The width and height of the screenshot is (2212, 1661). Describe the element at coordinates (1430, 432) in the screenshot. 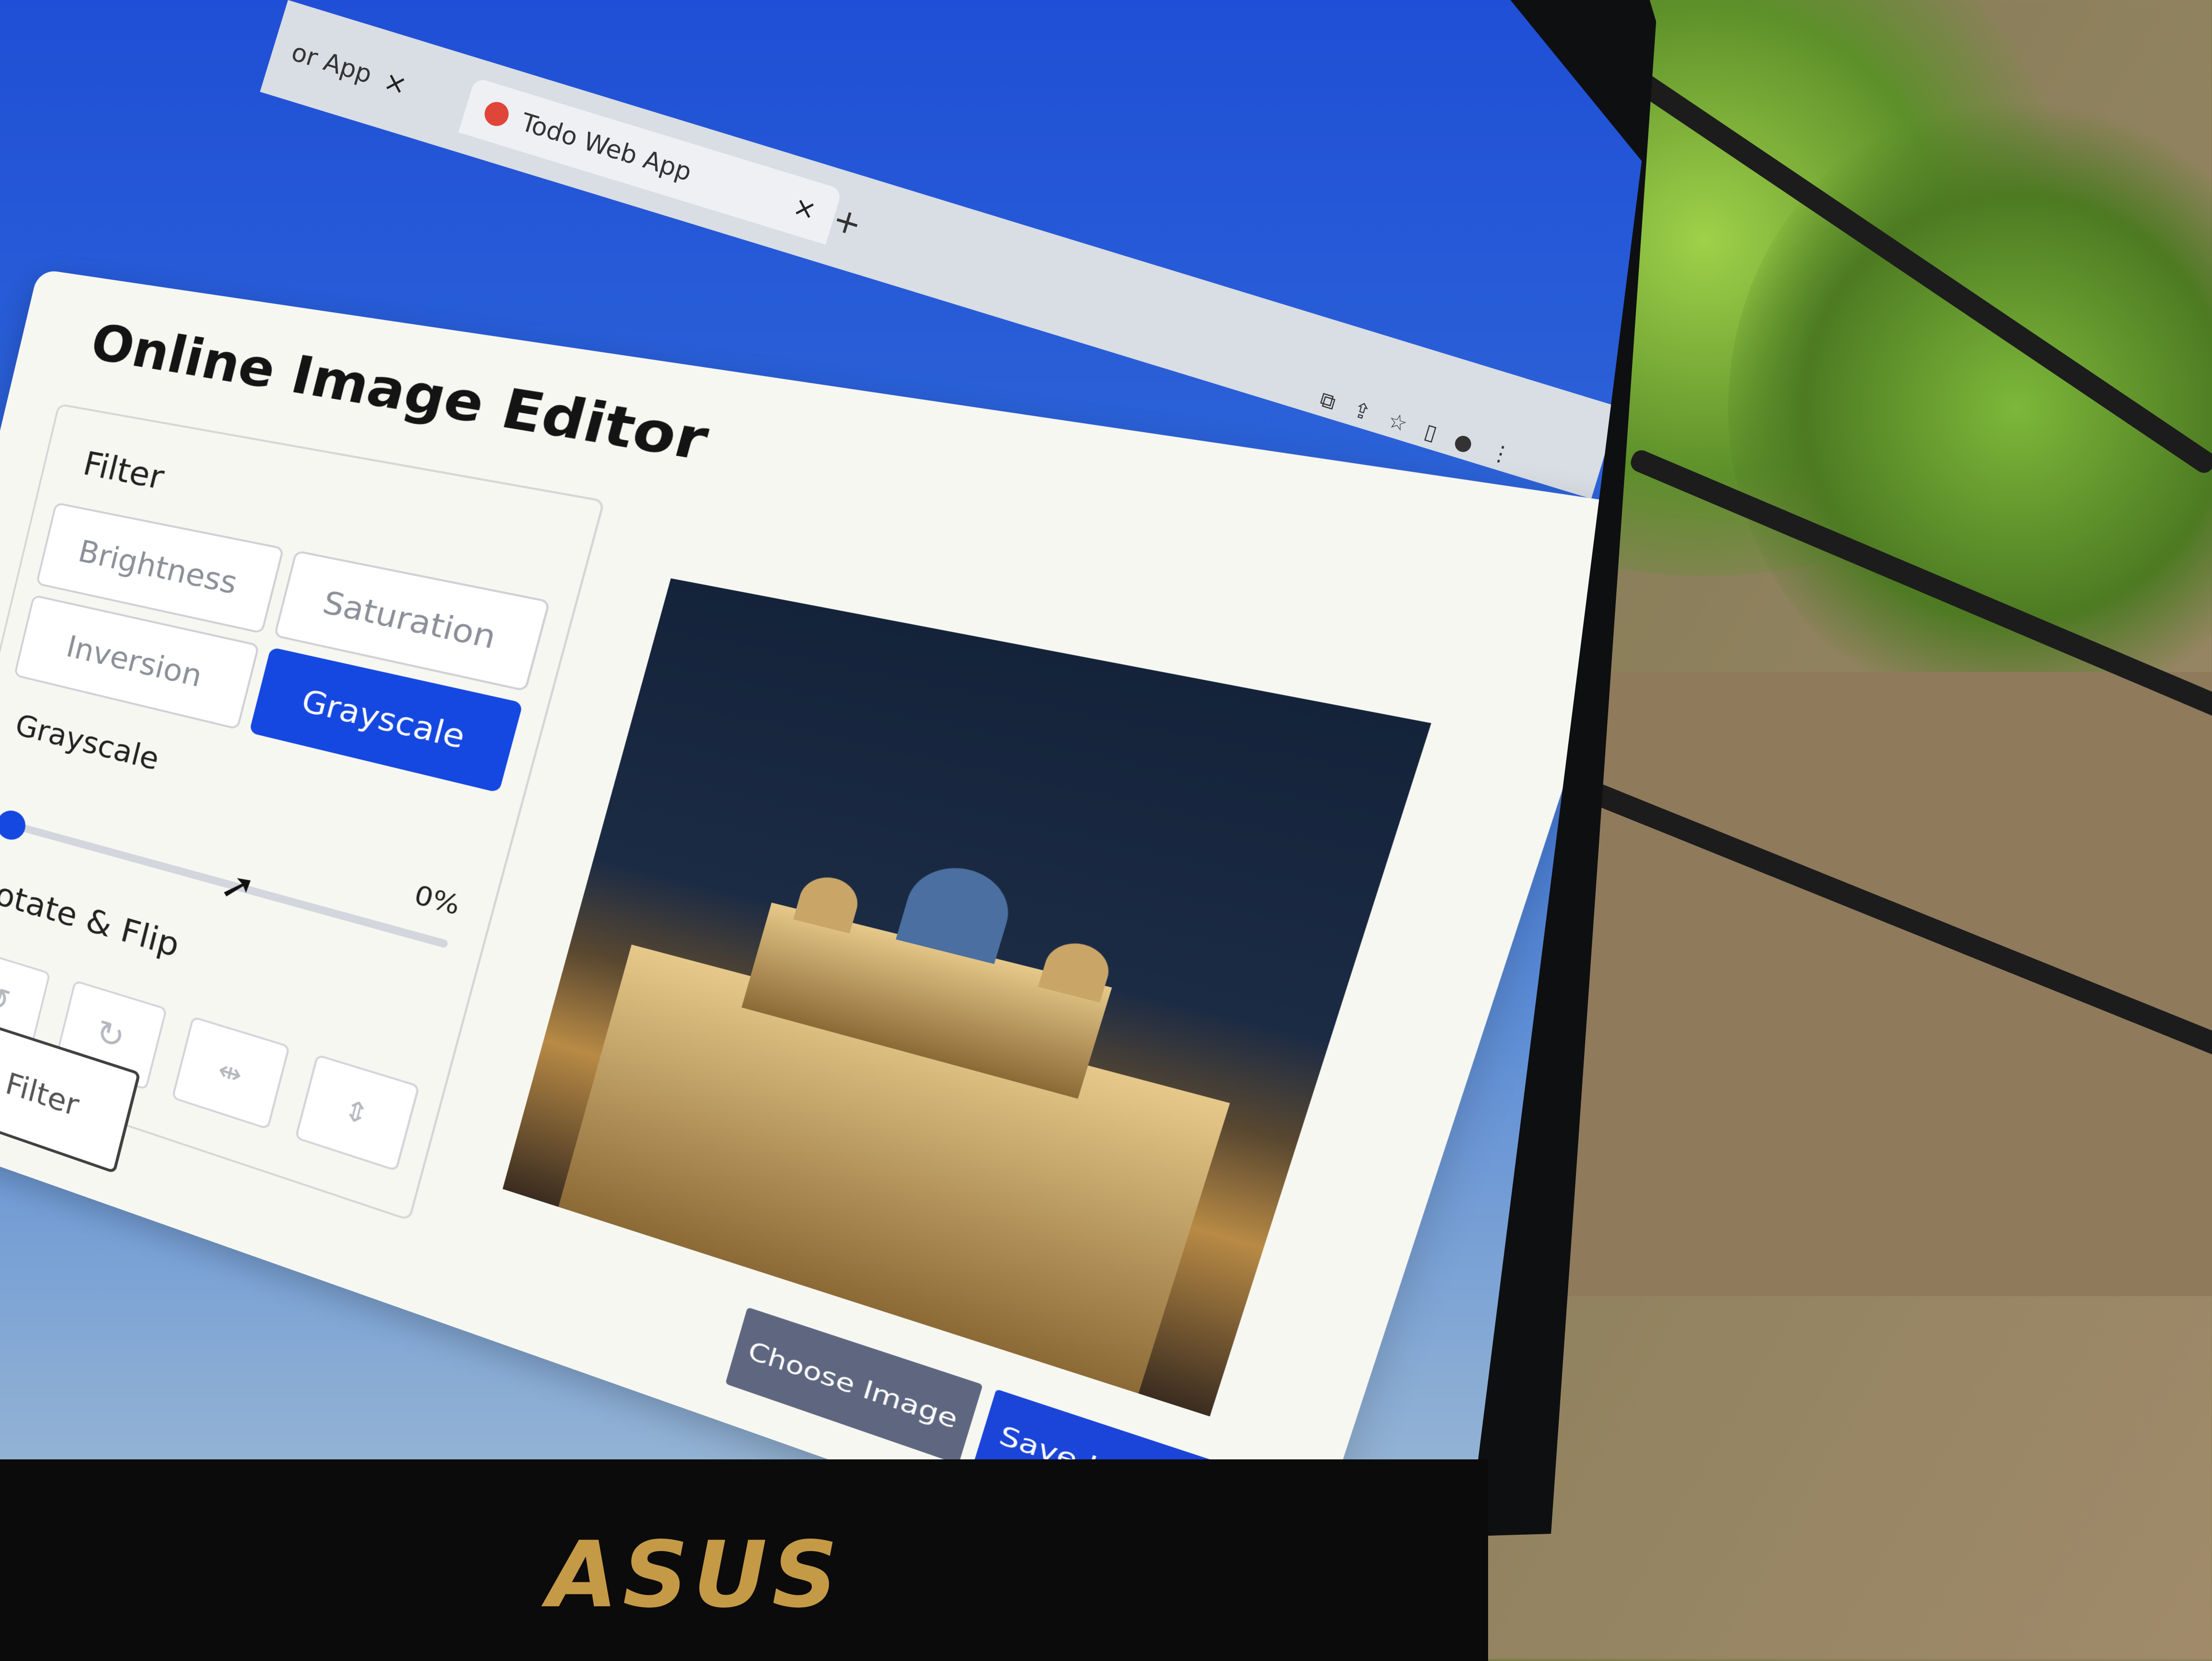

I see `sidebar-icon: ▯` at that location.